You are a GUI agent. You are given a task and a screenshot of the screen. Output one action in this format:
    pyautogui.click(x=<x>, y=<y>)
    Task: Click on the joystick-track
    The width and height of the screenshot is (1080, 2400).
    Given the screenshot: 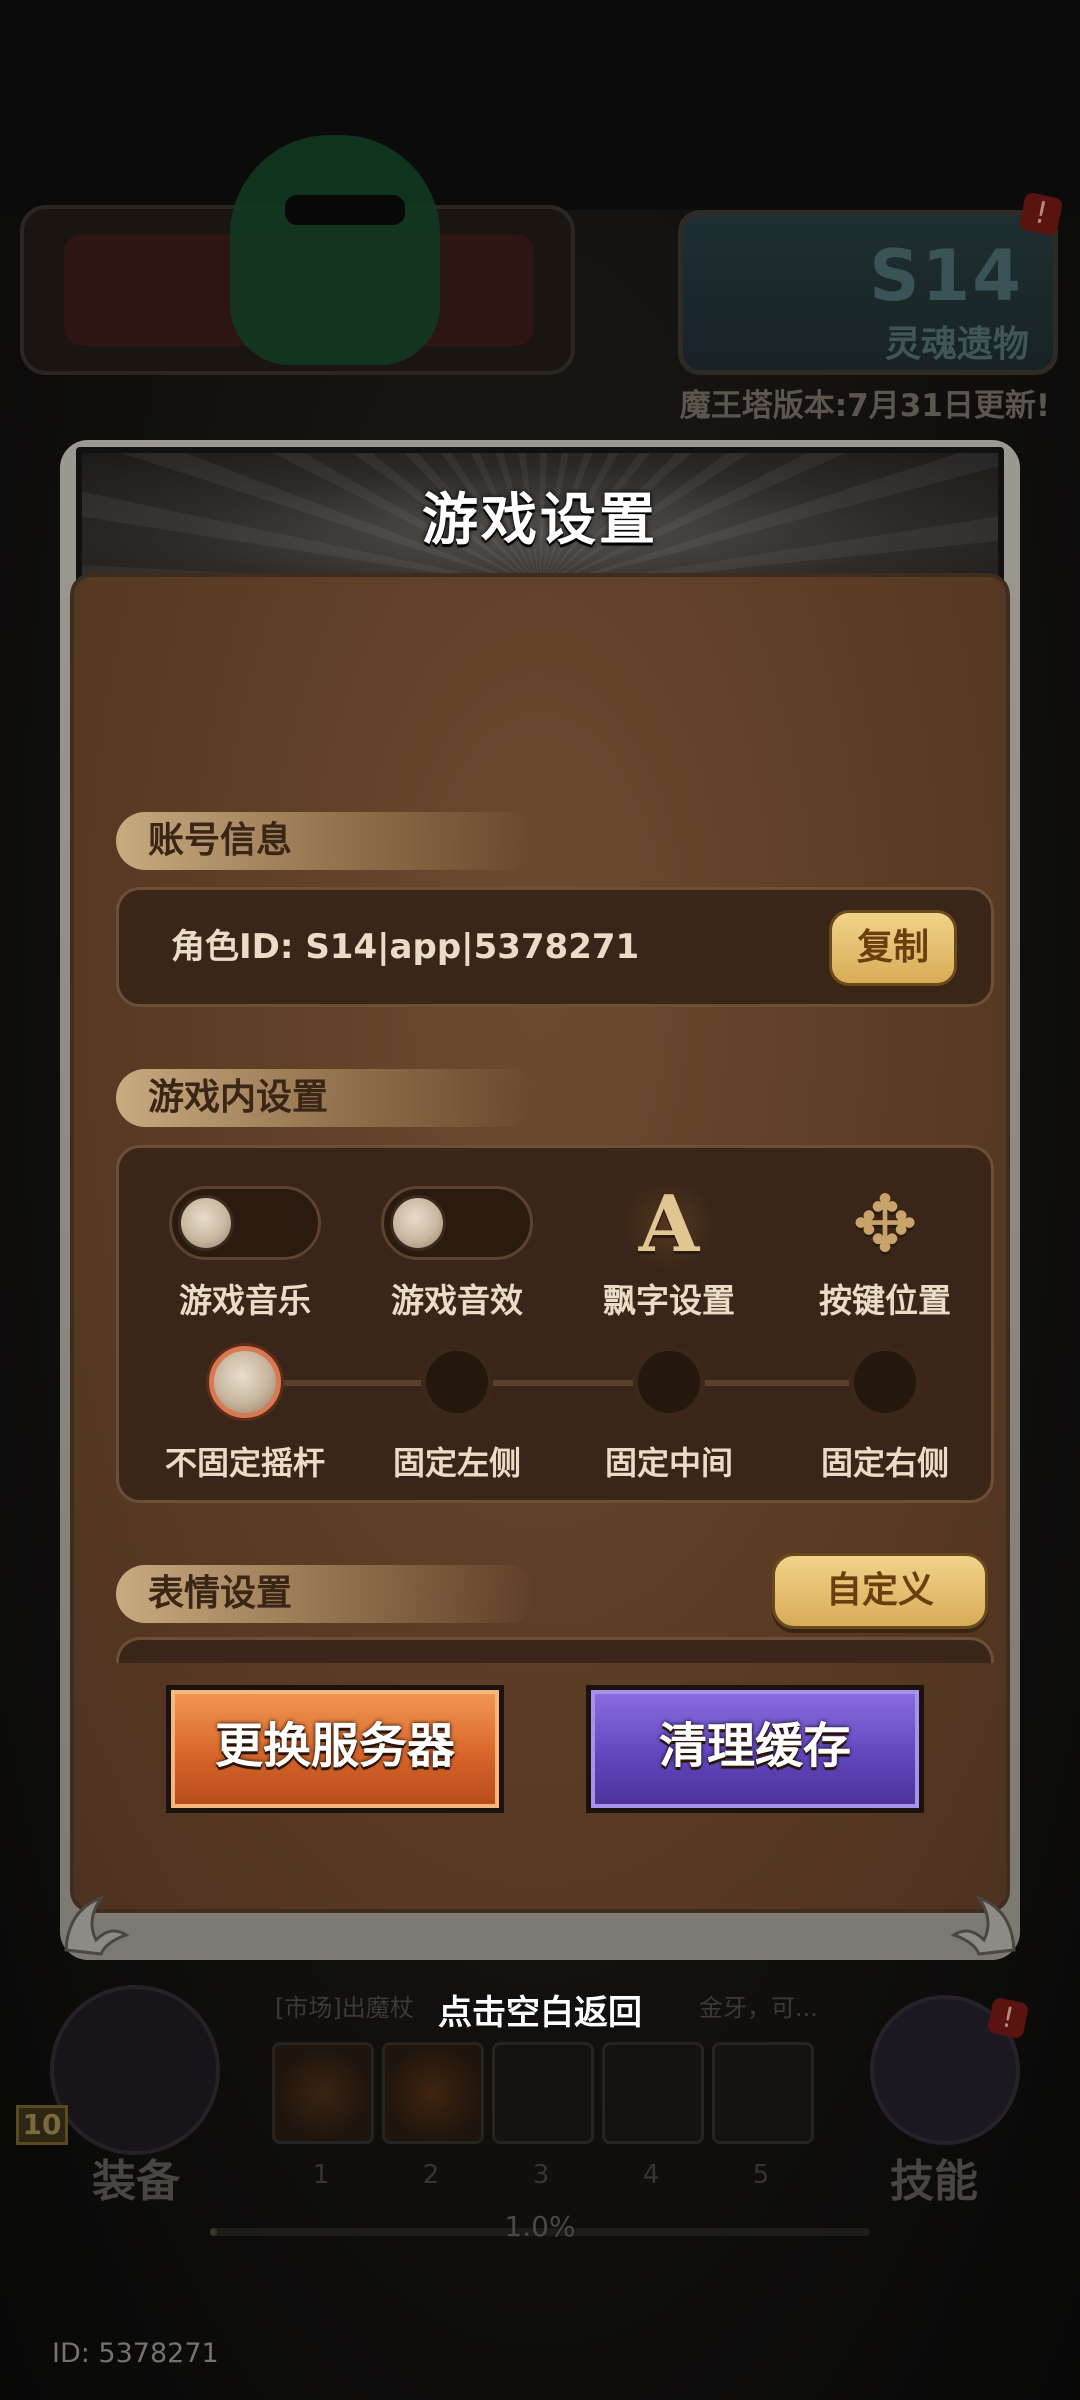 What is the action you would take?
    pyautogui.click(x=559, y=1383)
    